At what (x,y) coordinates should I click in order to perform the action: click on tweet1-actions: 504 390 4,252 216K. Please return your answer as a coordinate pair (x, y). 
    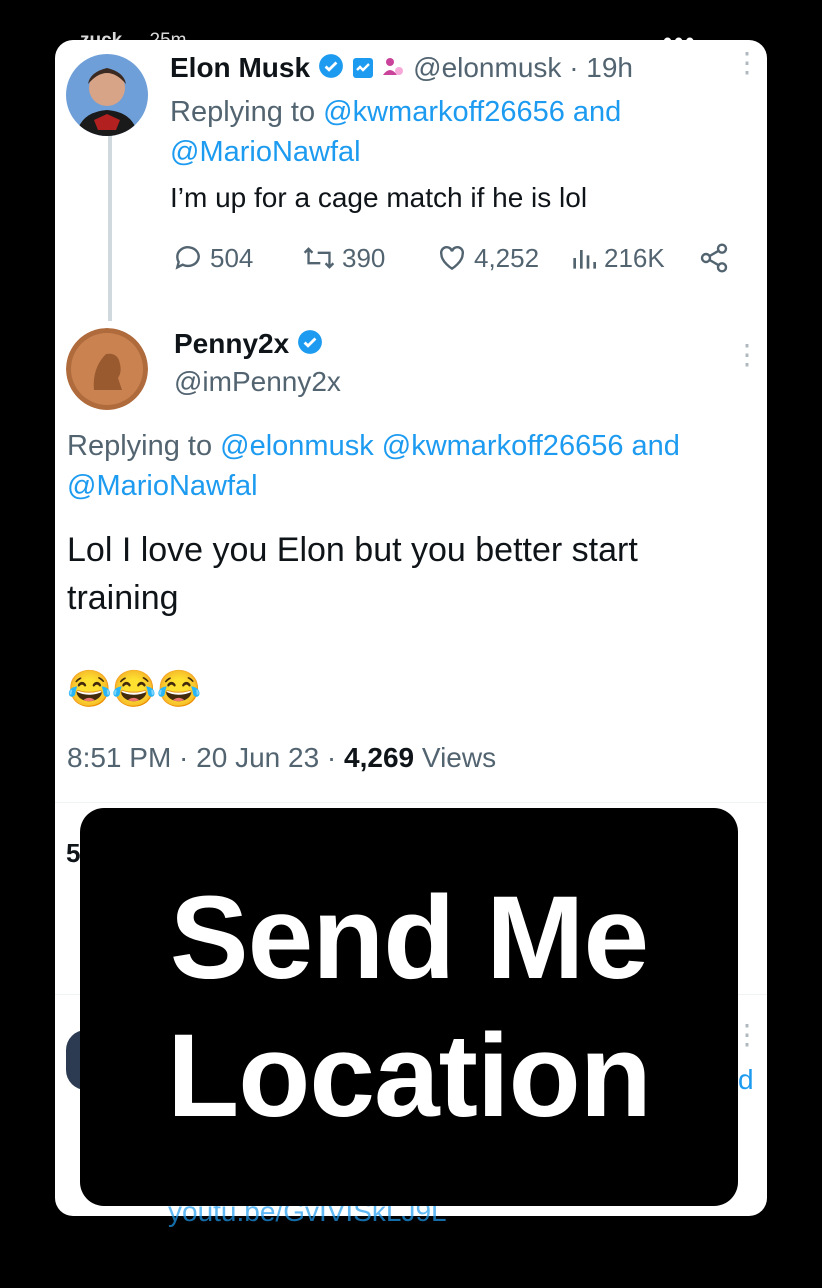
    Looking at the image, I should click on (457, 262).